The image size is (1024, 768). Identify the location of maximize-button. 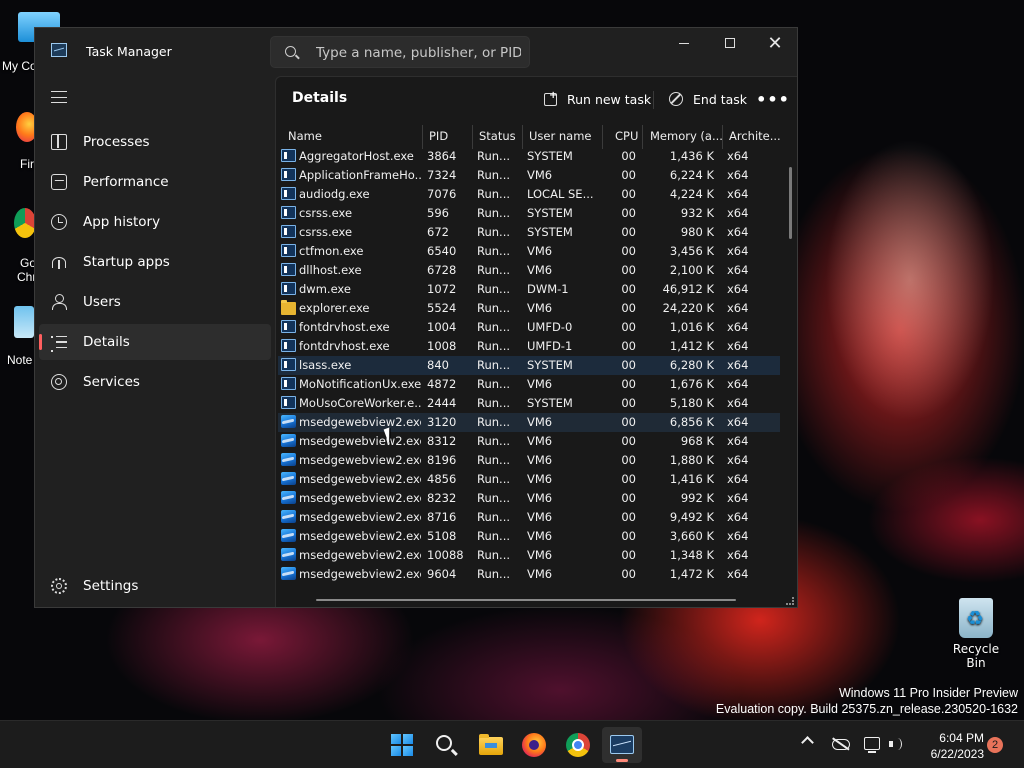
(730, 43).